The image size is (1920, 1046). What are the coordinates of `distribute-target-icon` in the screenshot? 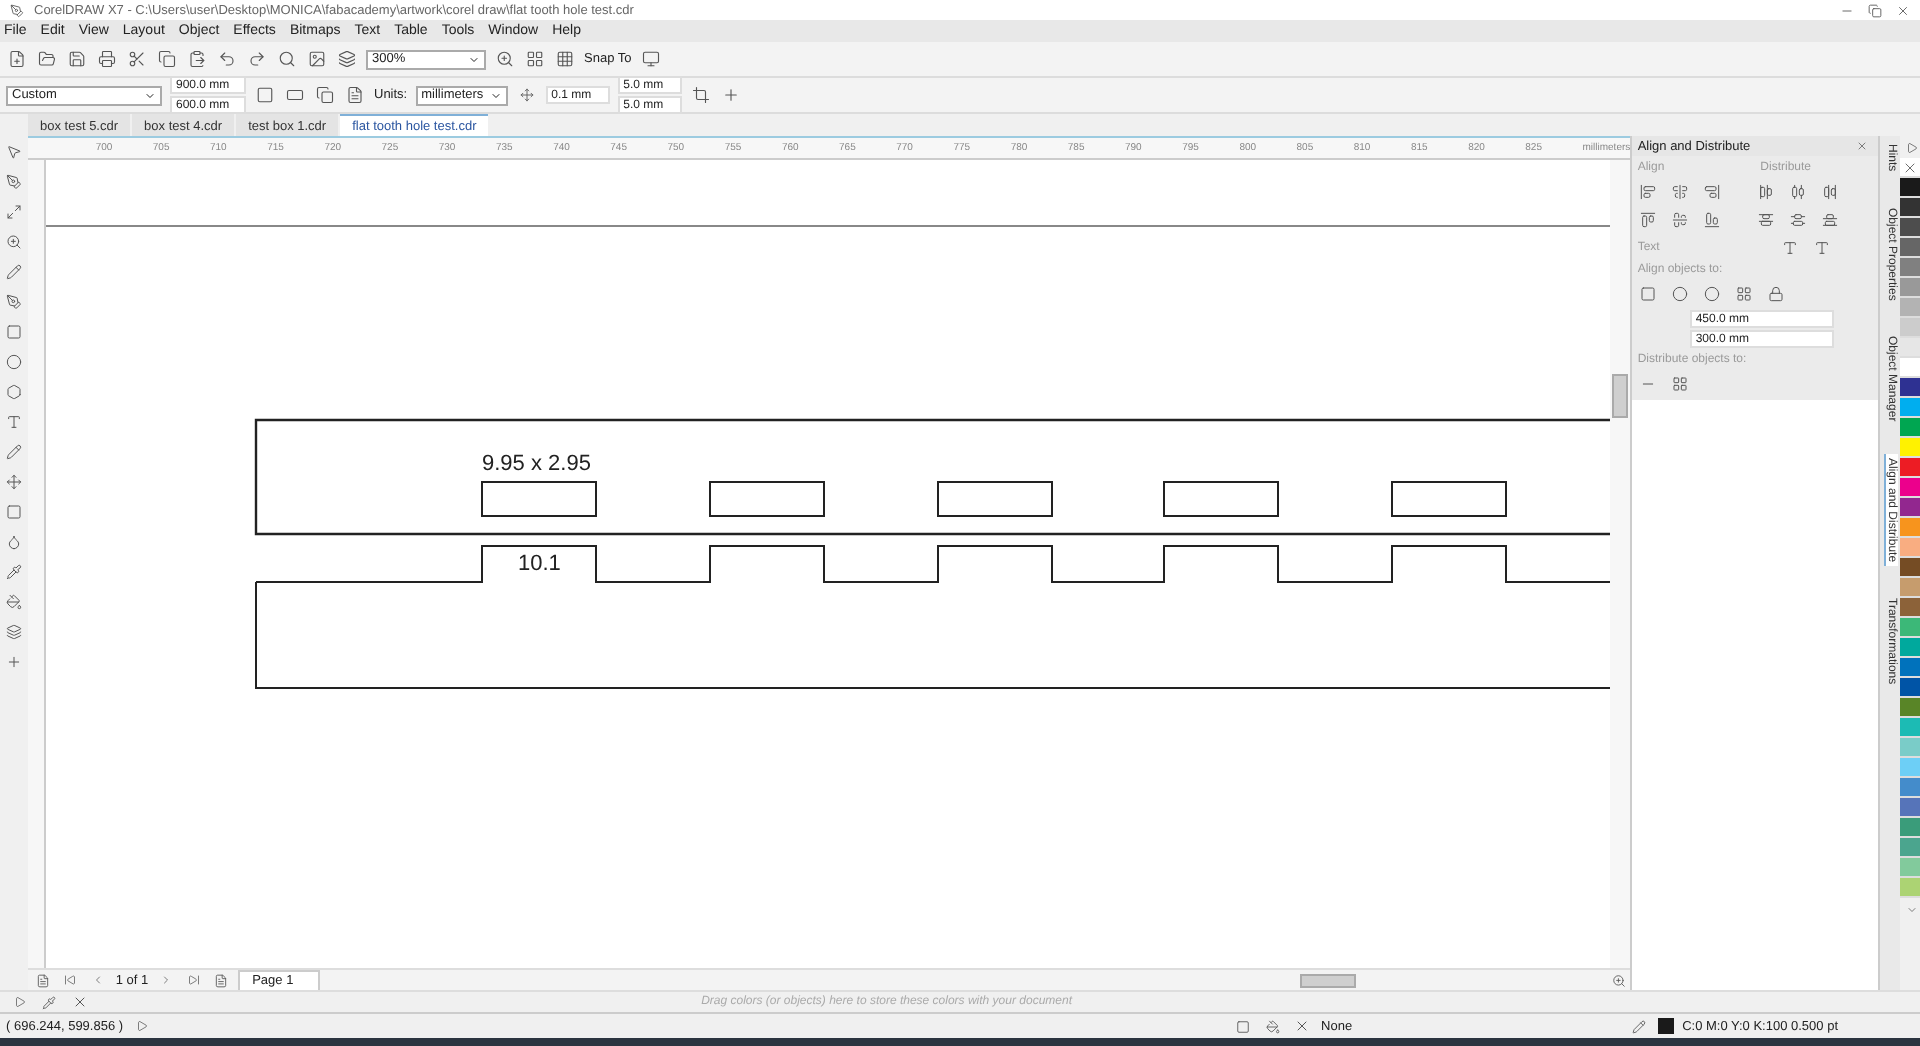 It's located at (1680, 383).